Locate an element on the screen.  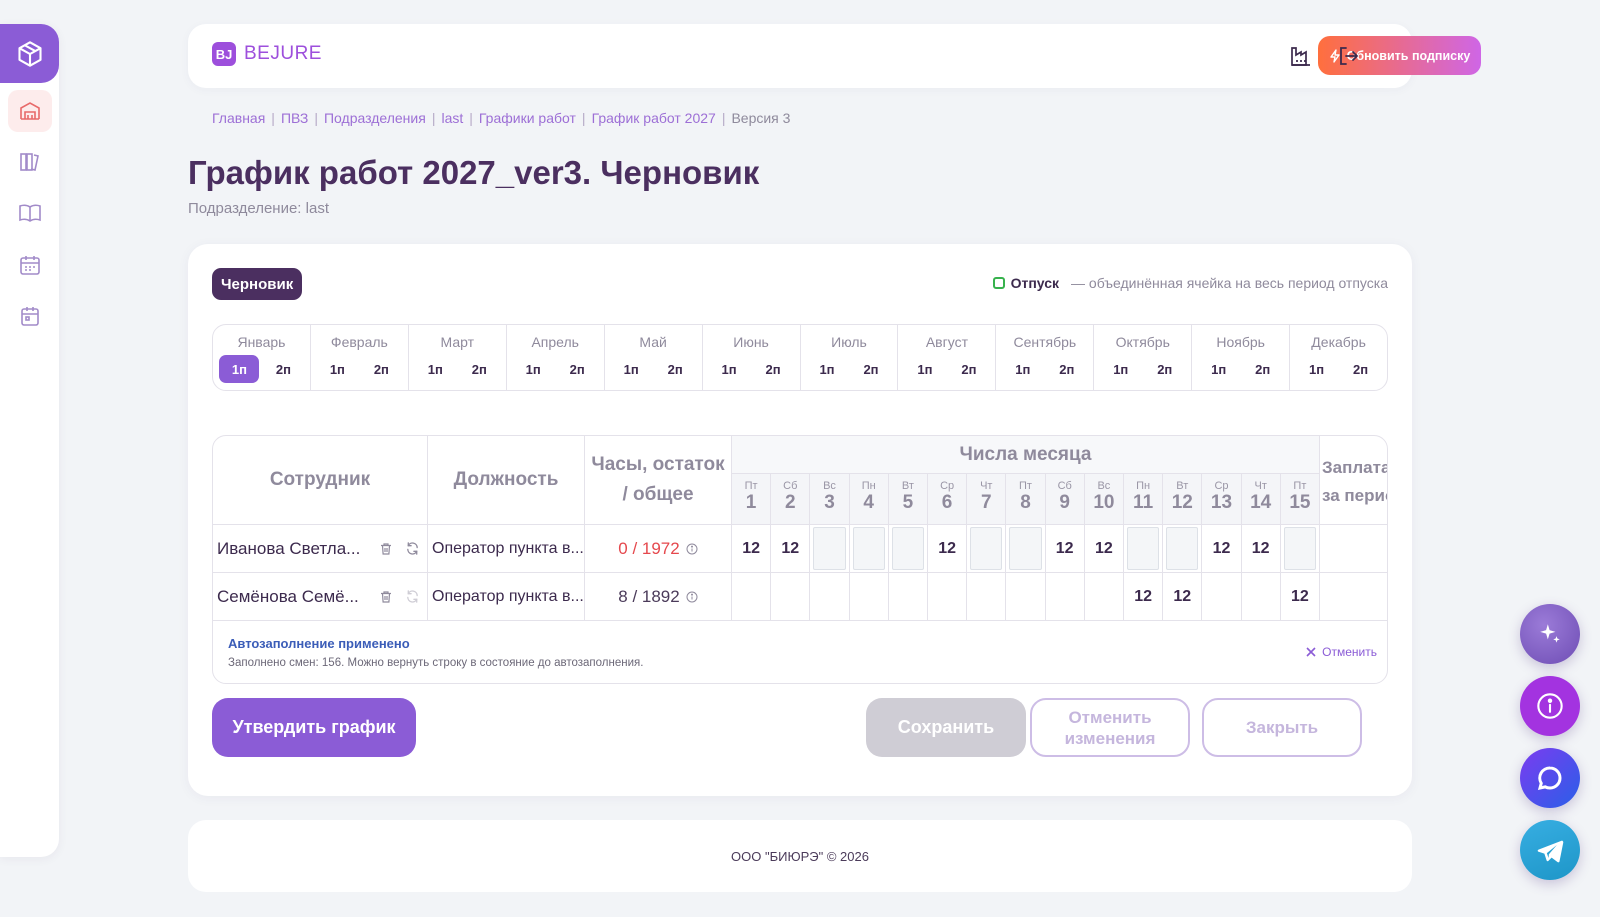
reset-row-button is located at coordinates (412, 549).